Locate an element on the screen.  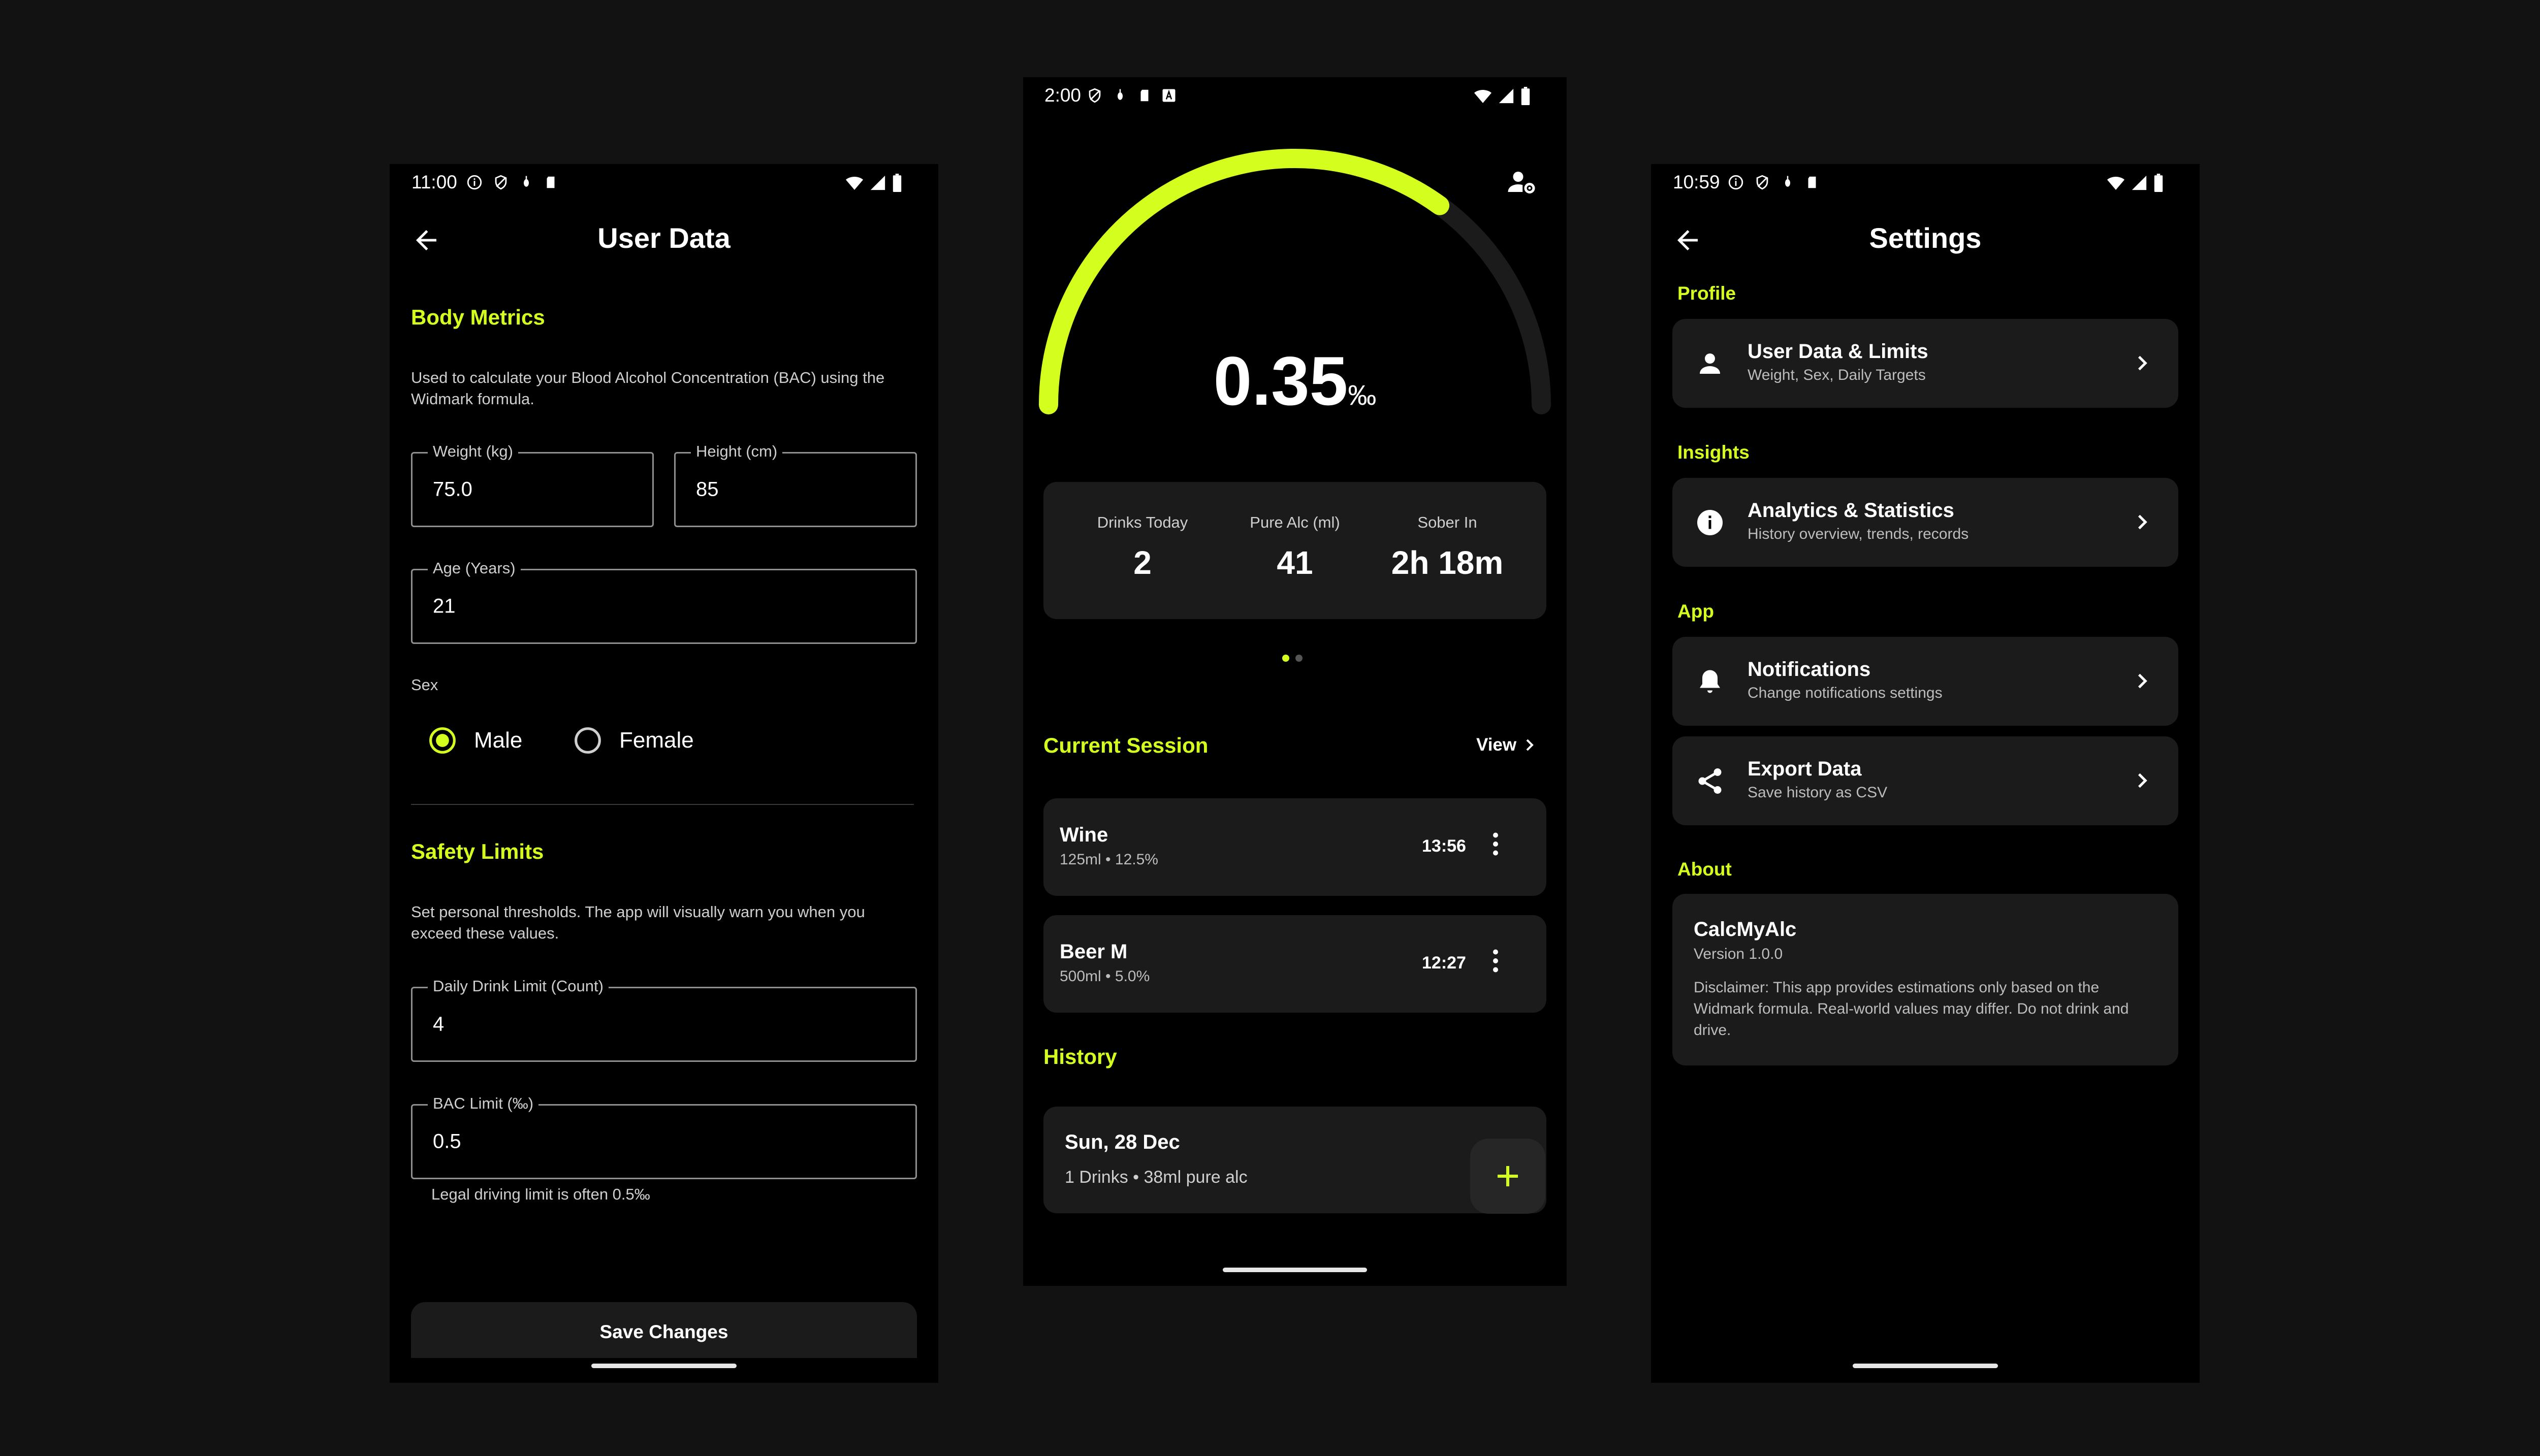
item-title: Analytics & Statistics is located at coordinates (1851, 510).